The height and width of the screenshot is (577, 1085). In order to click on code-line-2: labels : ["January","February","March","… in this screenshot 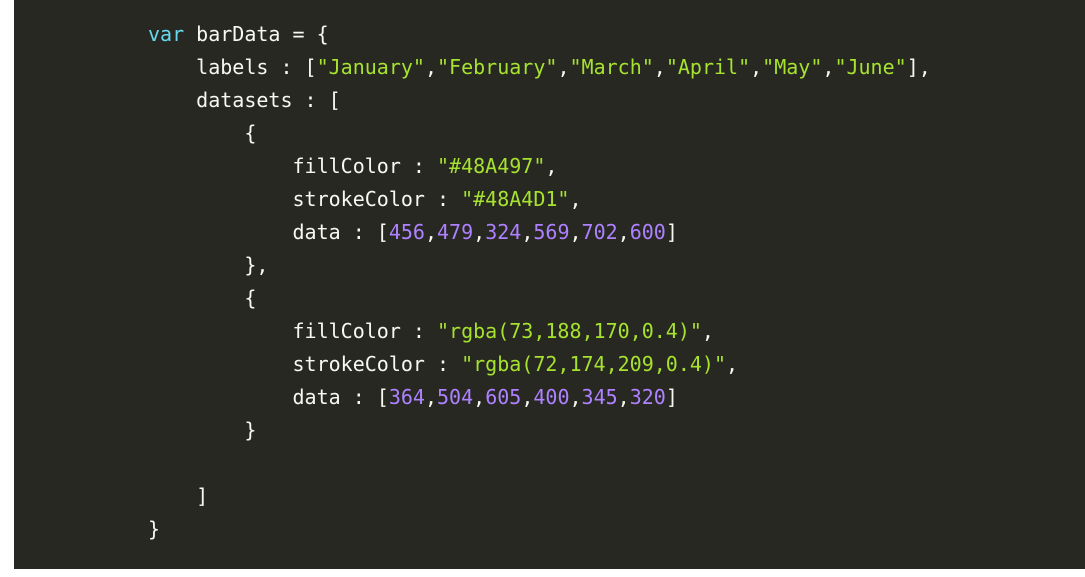, I will do `click(563, 67)`.